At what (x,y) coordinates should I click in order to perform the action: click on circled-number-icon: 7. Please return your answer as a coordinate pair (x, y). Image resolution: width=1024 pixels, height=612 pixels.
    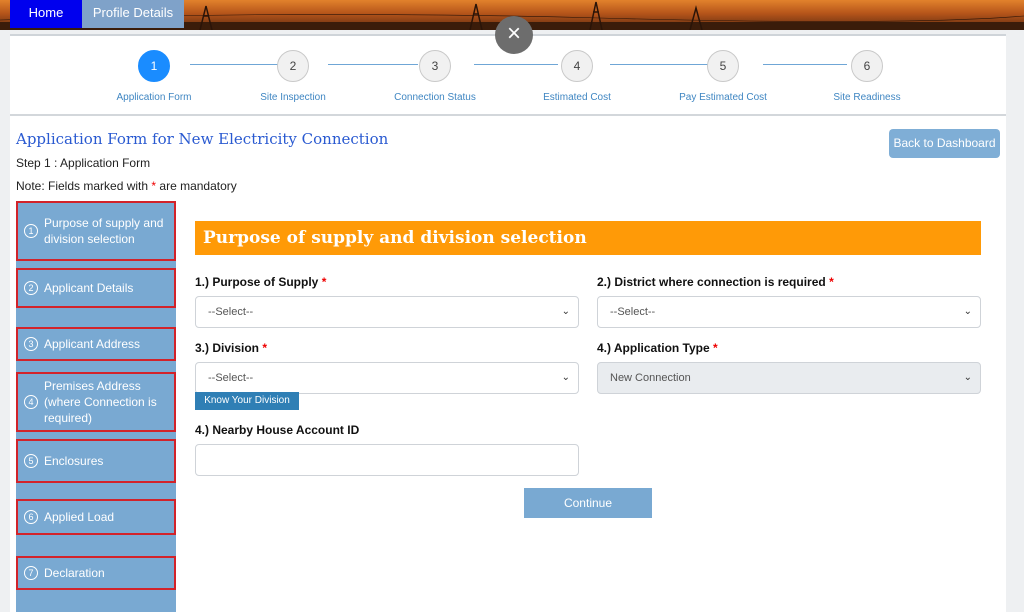
    Looking at the image, I should click on (31, 573).